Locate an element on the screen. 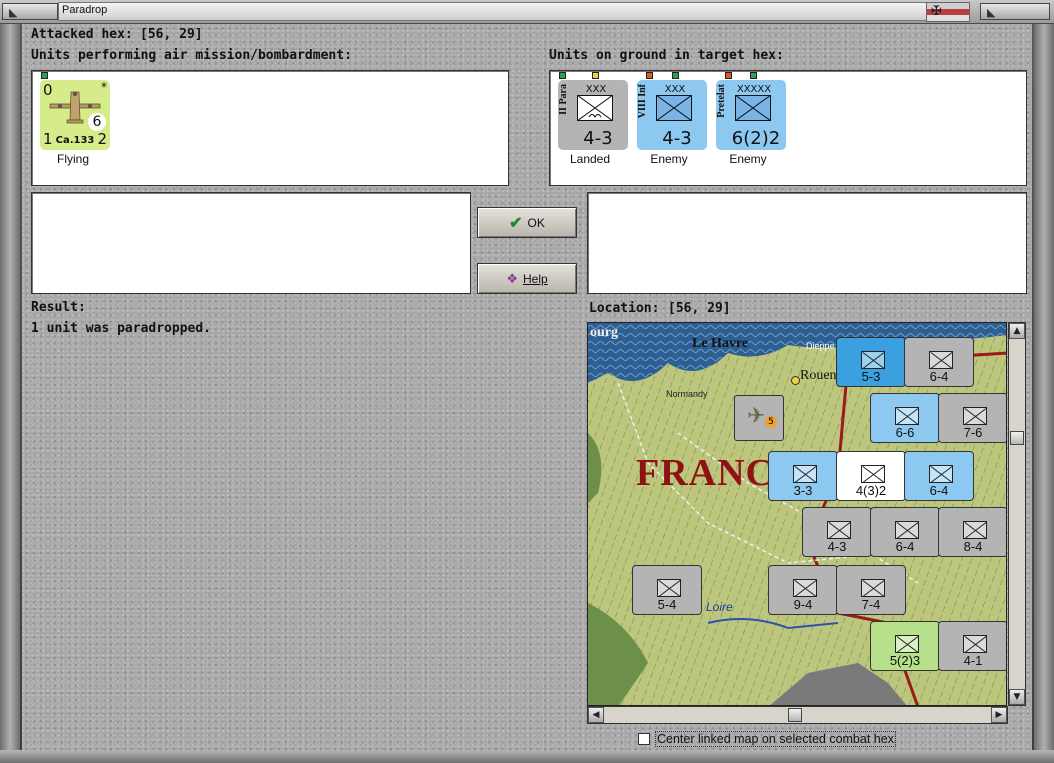 Image resolution: width=1054 pixels, height=763 pixels. ground-unit-ii-para: II Para XXX 4-3 is located at coordinates (593, 115).